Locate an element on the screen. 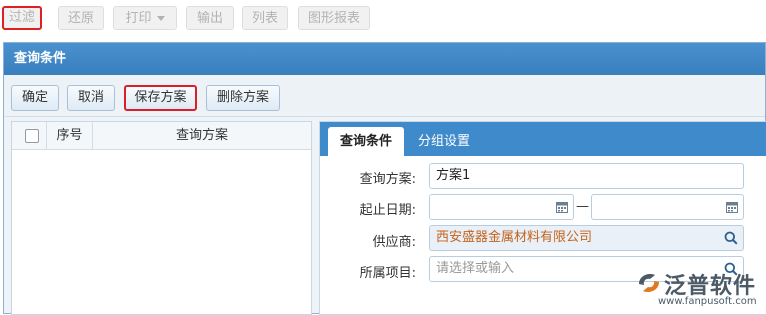  brand-logo-icon is located at coordinates (649, 283).